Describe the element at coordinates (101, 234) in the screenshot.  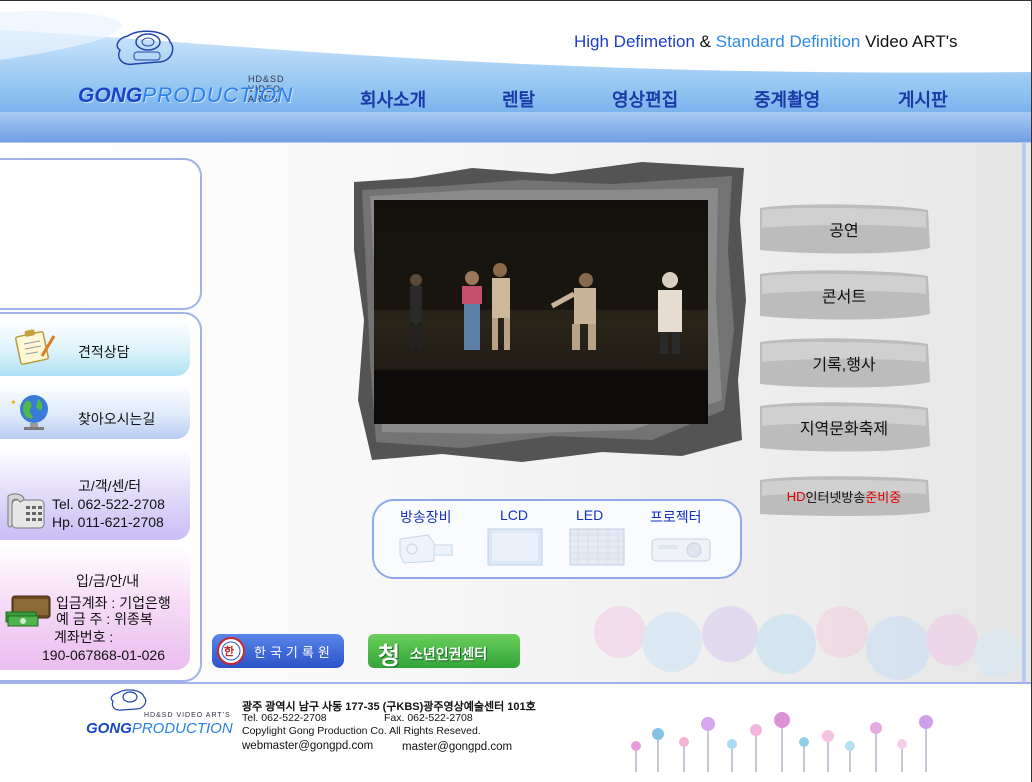
I see `sidebar-blank-box` at that location.